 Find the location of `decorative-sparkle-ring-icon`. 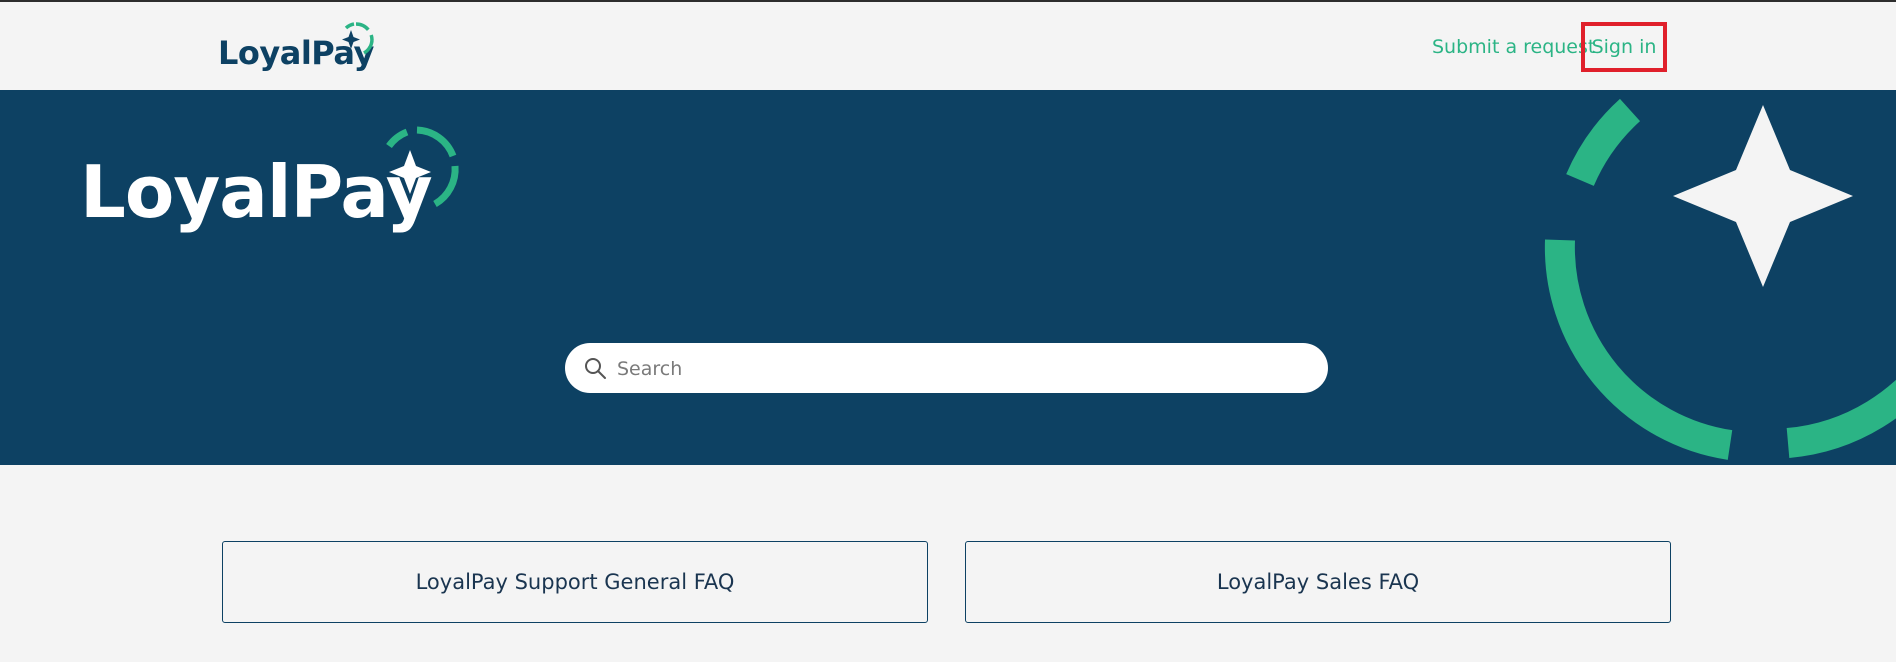

decorative-sparkle-ring-icon is located at coordinates (1720, 279).